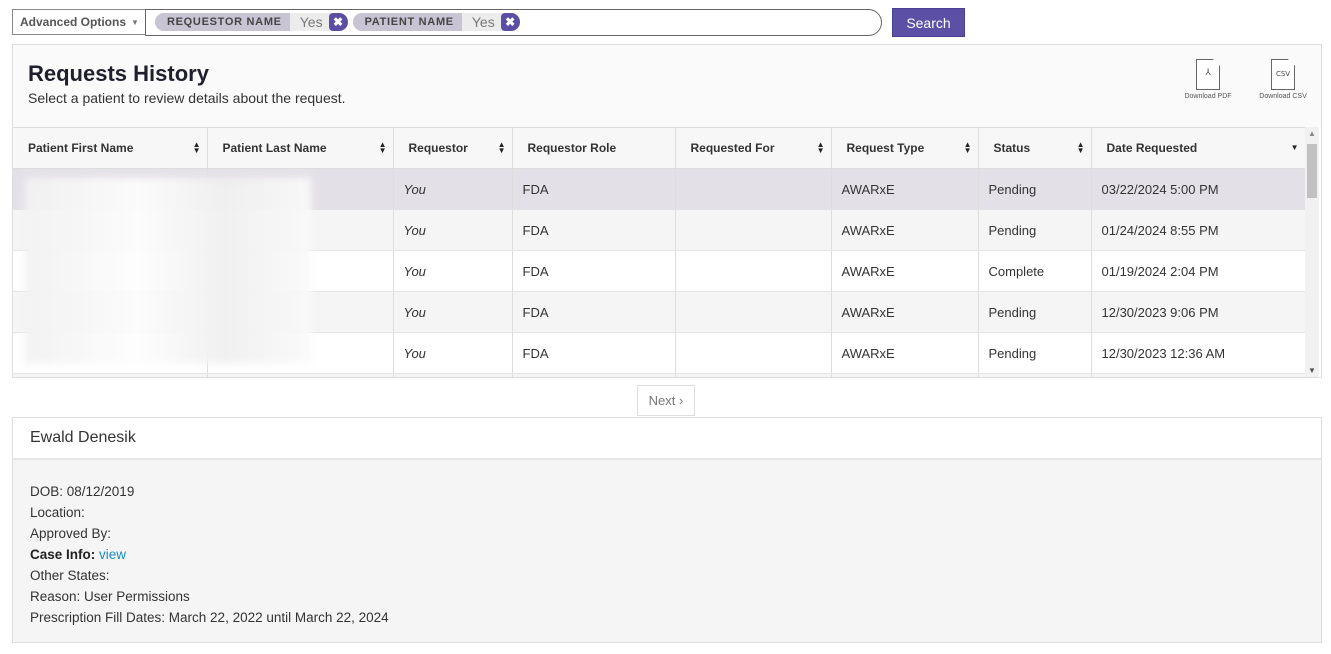  I want to click on redacted-names-overlay, so click(168, 271).